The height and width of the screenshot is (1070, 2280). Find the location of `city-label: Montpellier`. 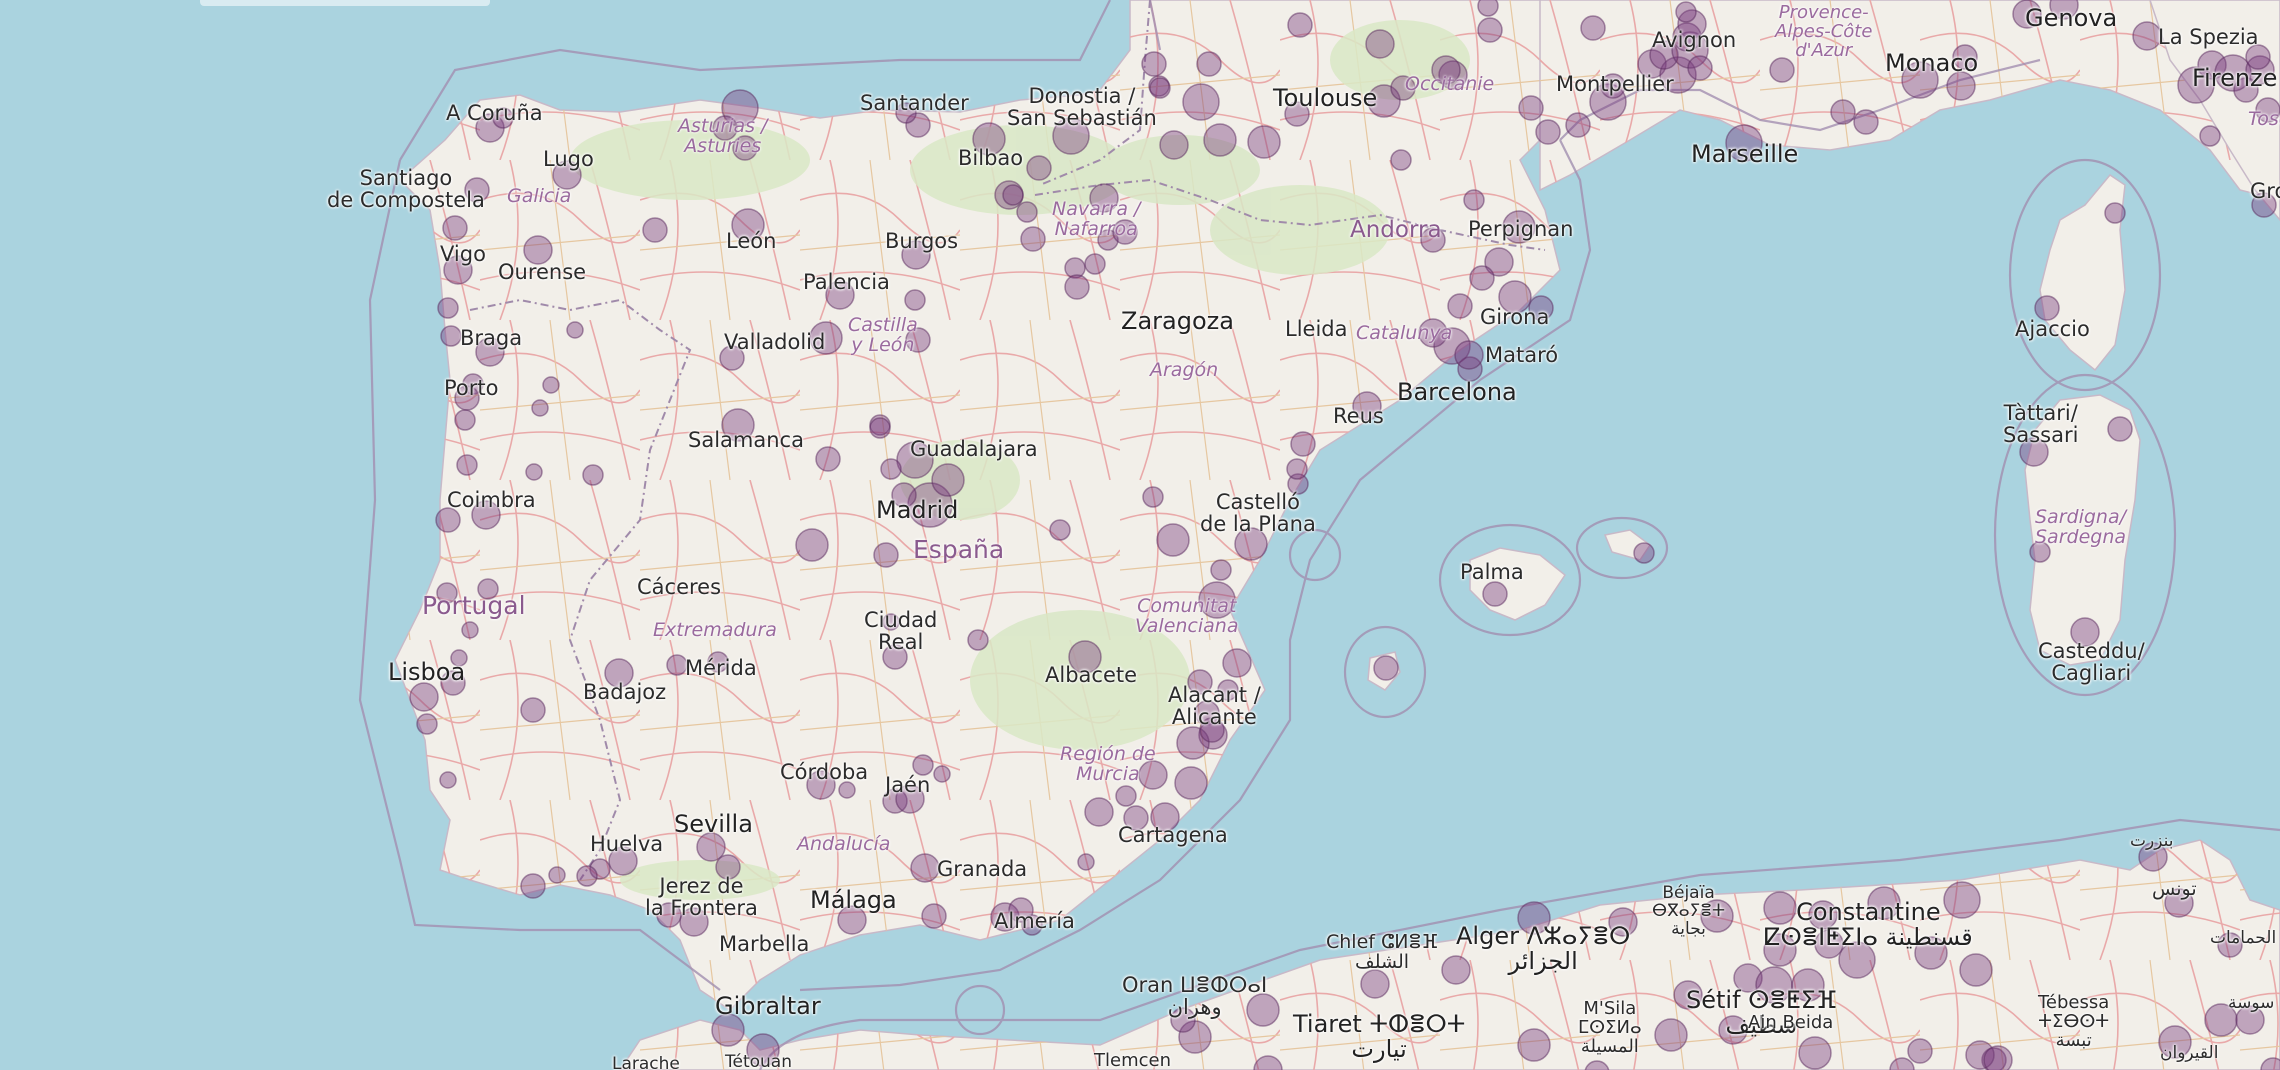

city-label: Montpellier is located at coordinates (1615, 84).